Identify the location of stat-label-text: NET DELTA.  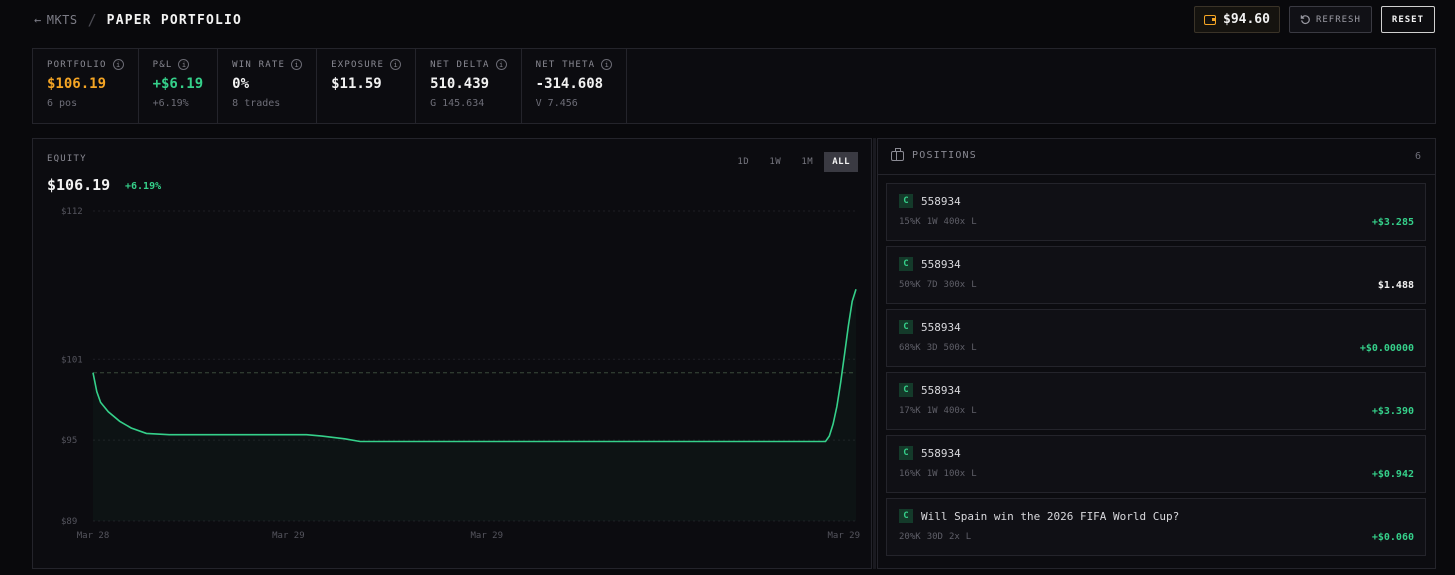
(460, 64).